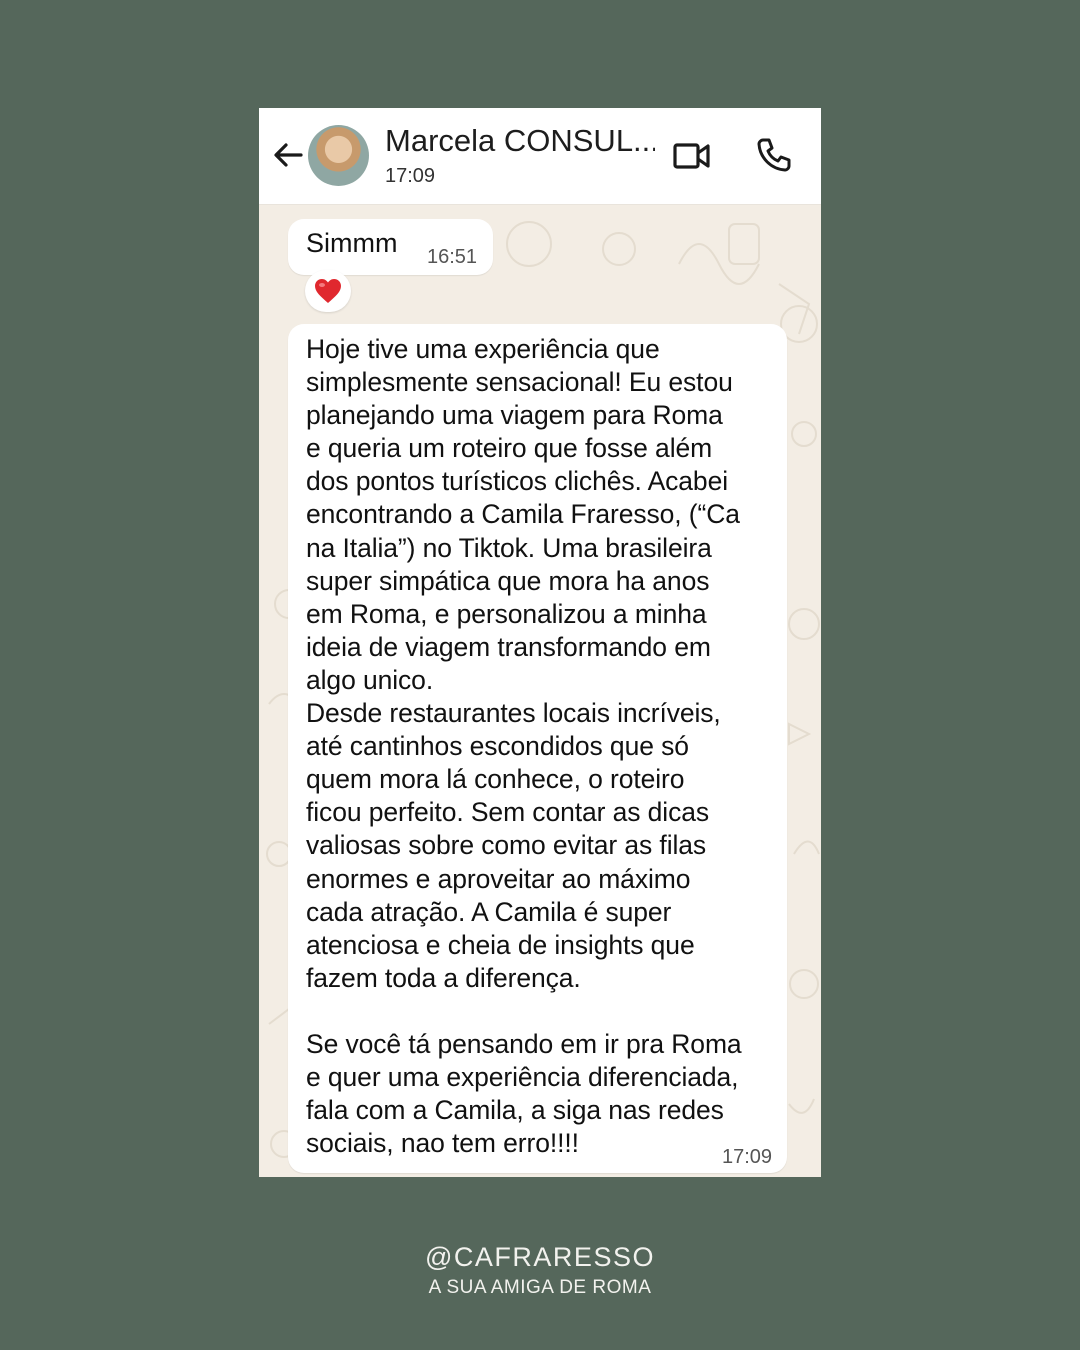 The height and width of the screenshot is (1350, 1080). I want to click on video-call-icon, so click(692, 156).